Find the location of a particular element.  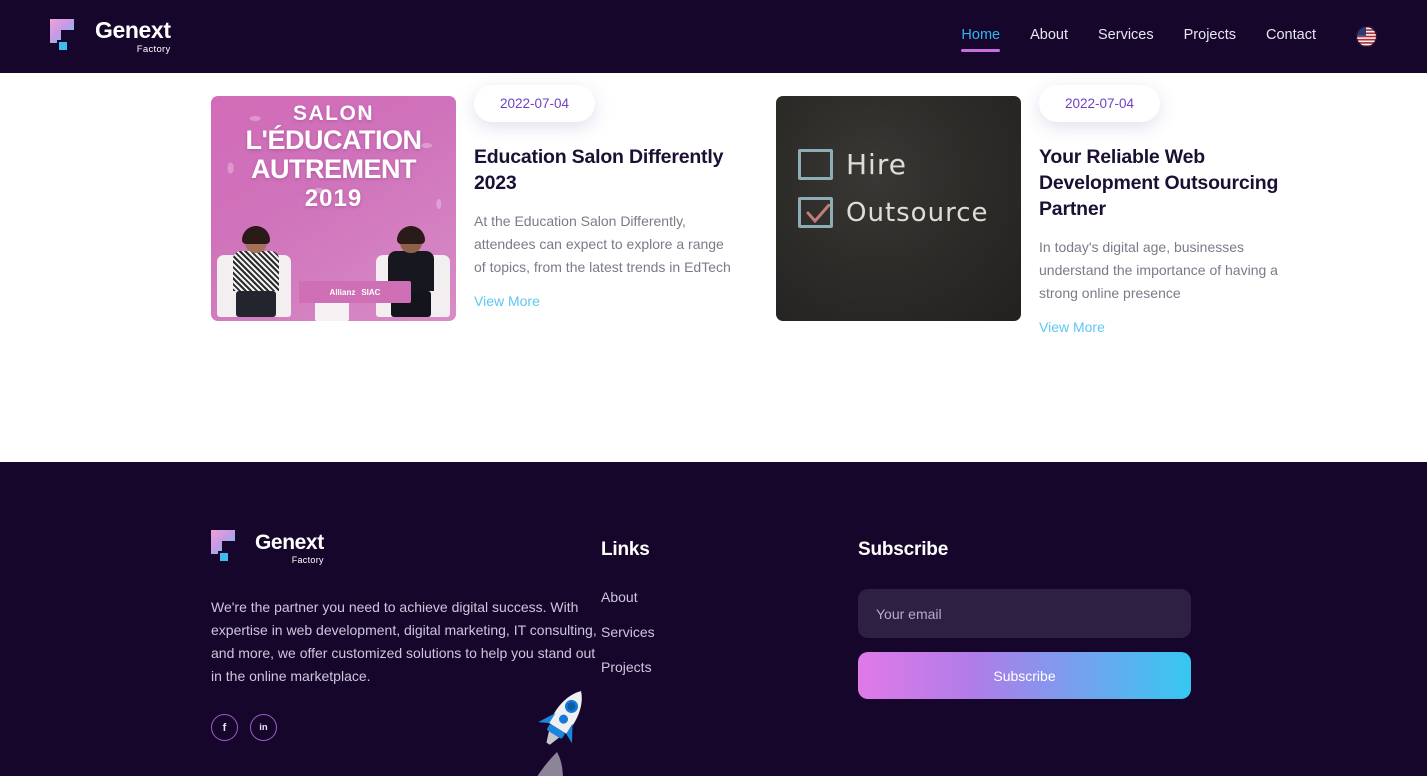

poster-line-4: 2019 is located at coordinates (333, 198).